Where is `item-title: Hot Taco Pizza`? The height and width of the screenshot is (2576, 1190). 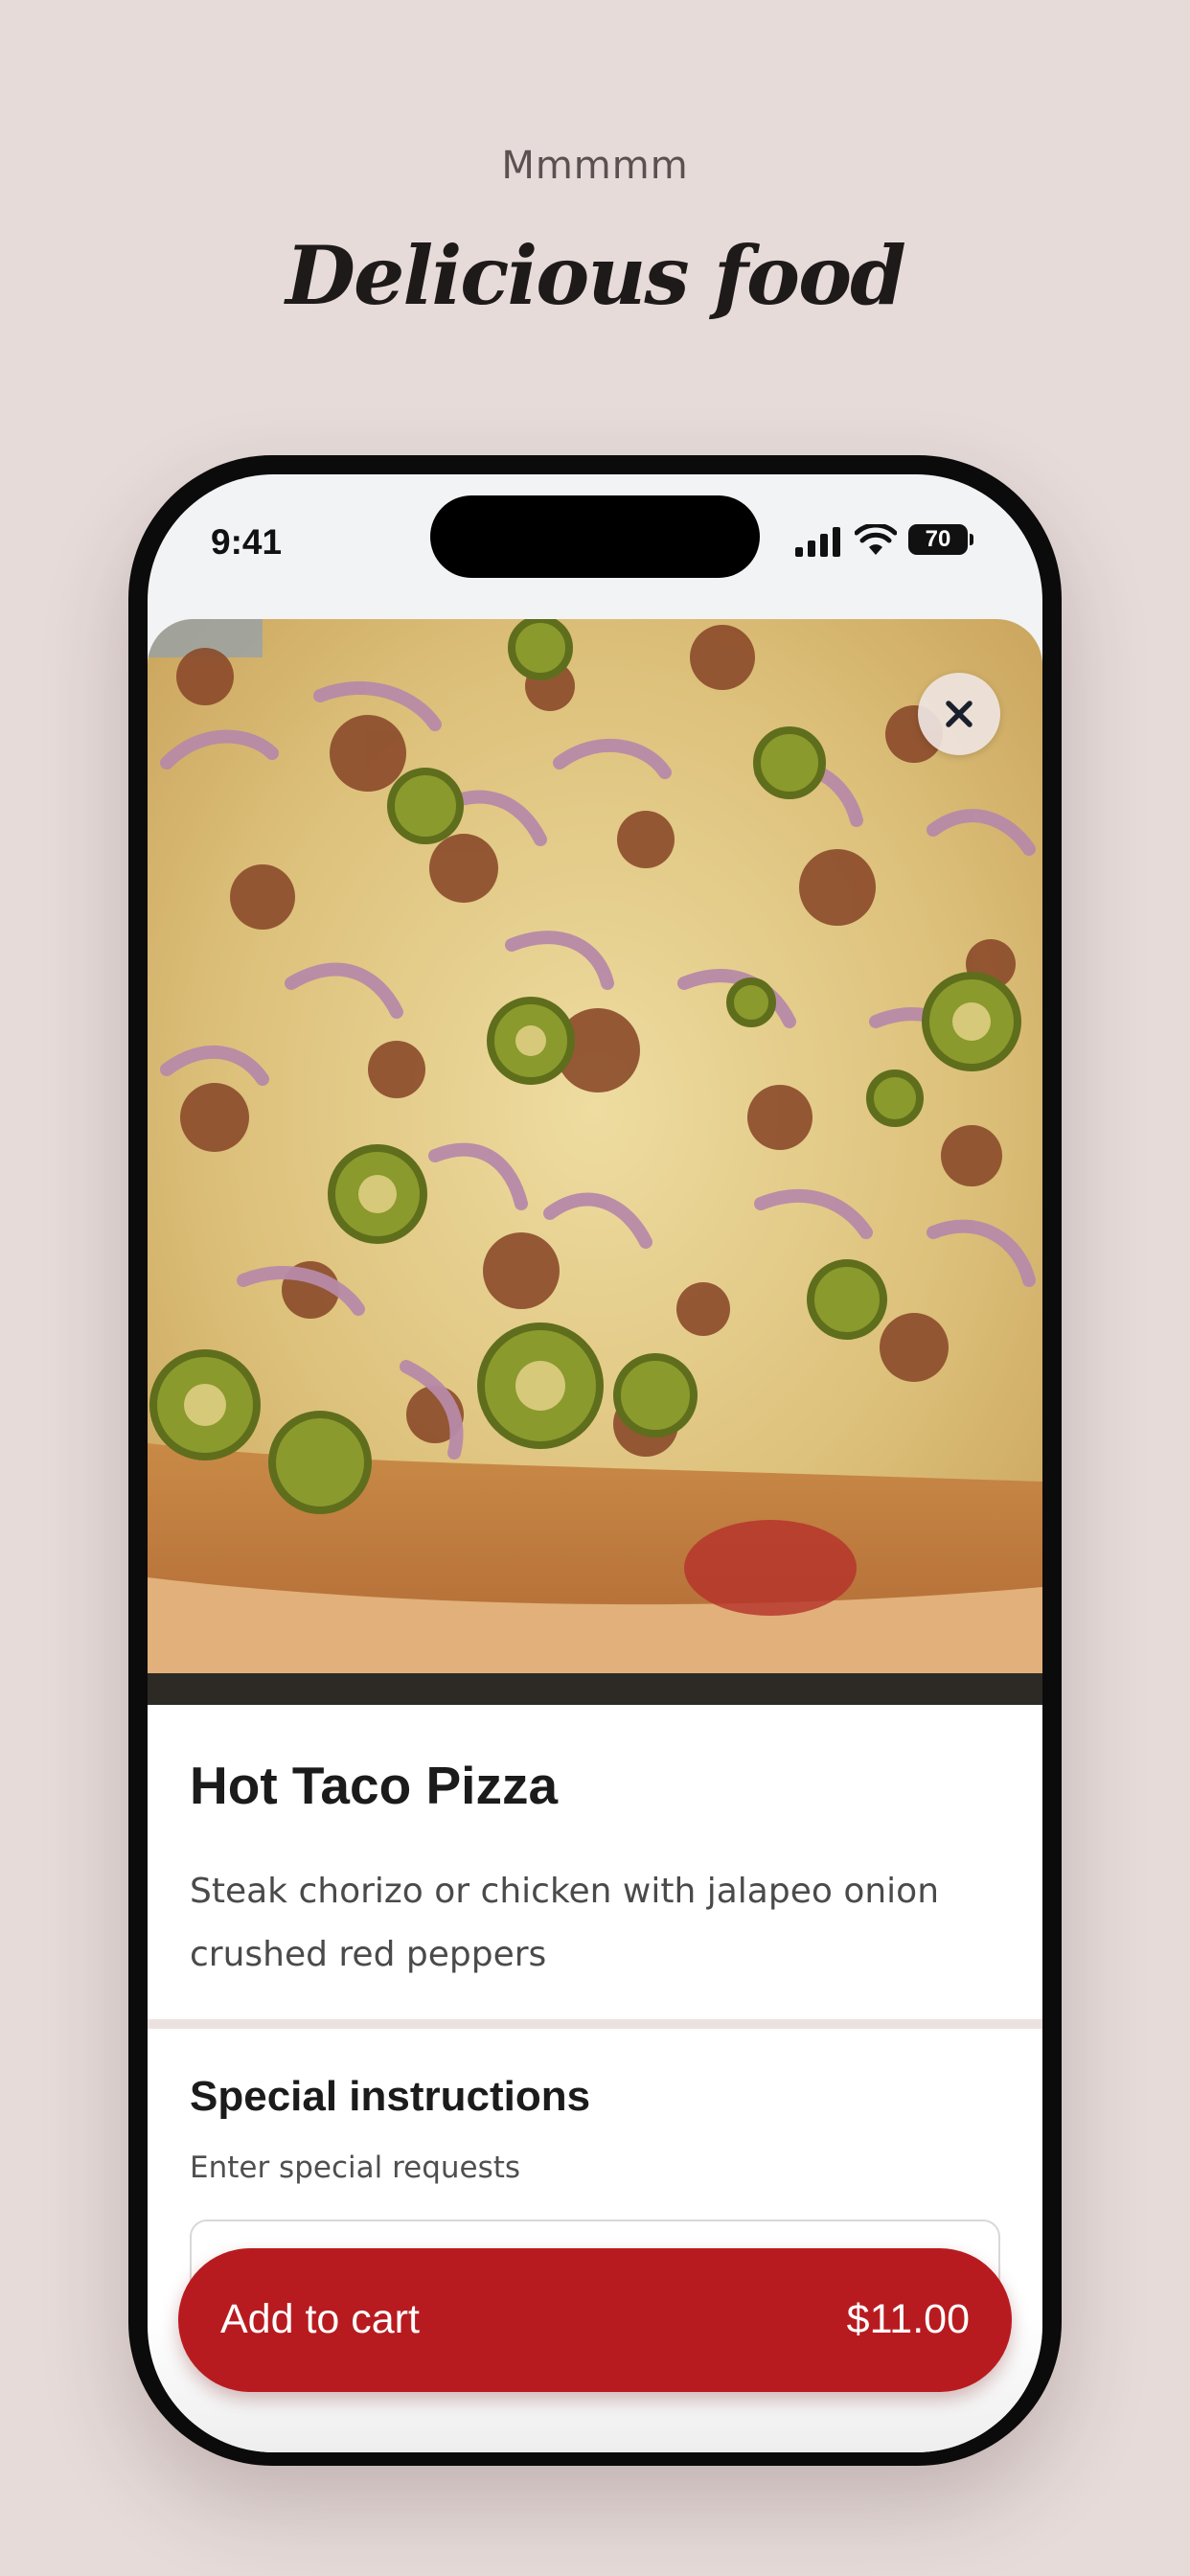
item-title: Hot Taco Pizza is located at coordinates (374, 1786).